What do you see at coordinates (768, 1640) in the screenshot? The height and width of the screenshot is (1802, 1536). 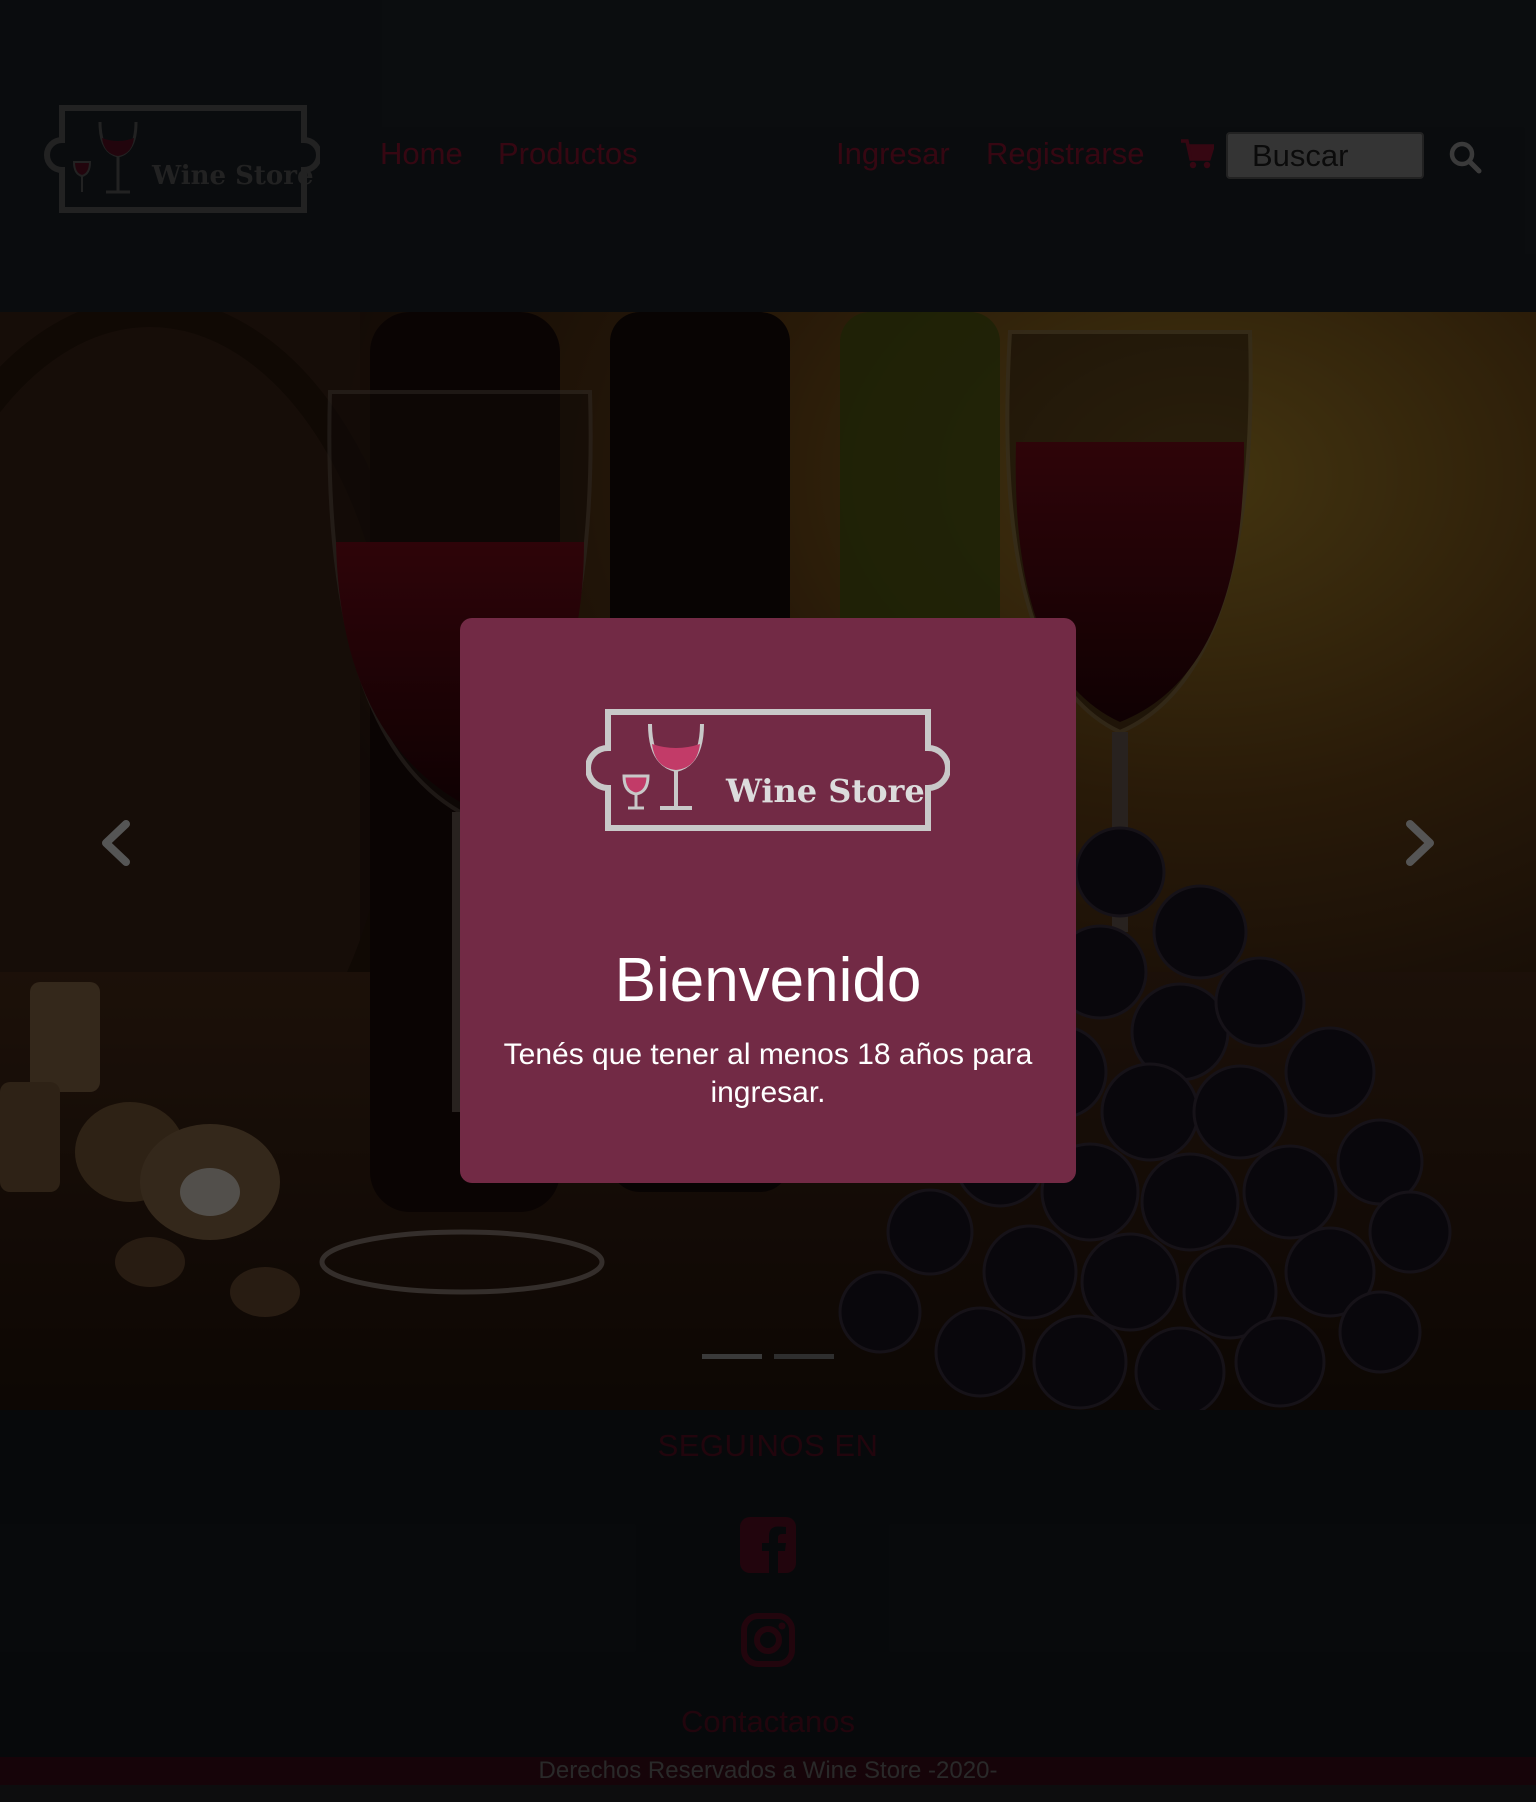 I see `instagram-icon` at bounding box center [768, 1640].